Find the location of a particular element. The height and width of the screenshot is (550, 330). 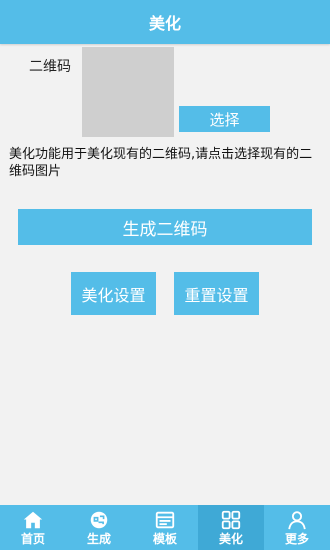

tab-template-label: 模板 is located at coordinates (164, 539).